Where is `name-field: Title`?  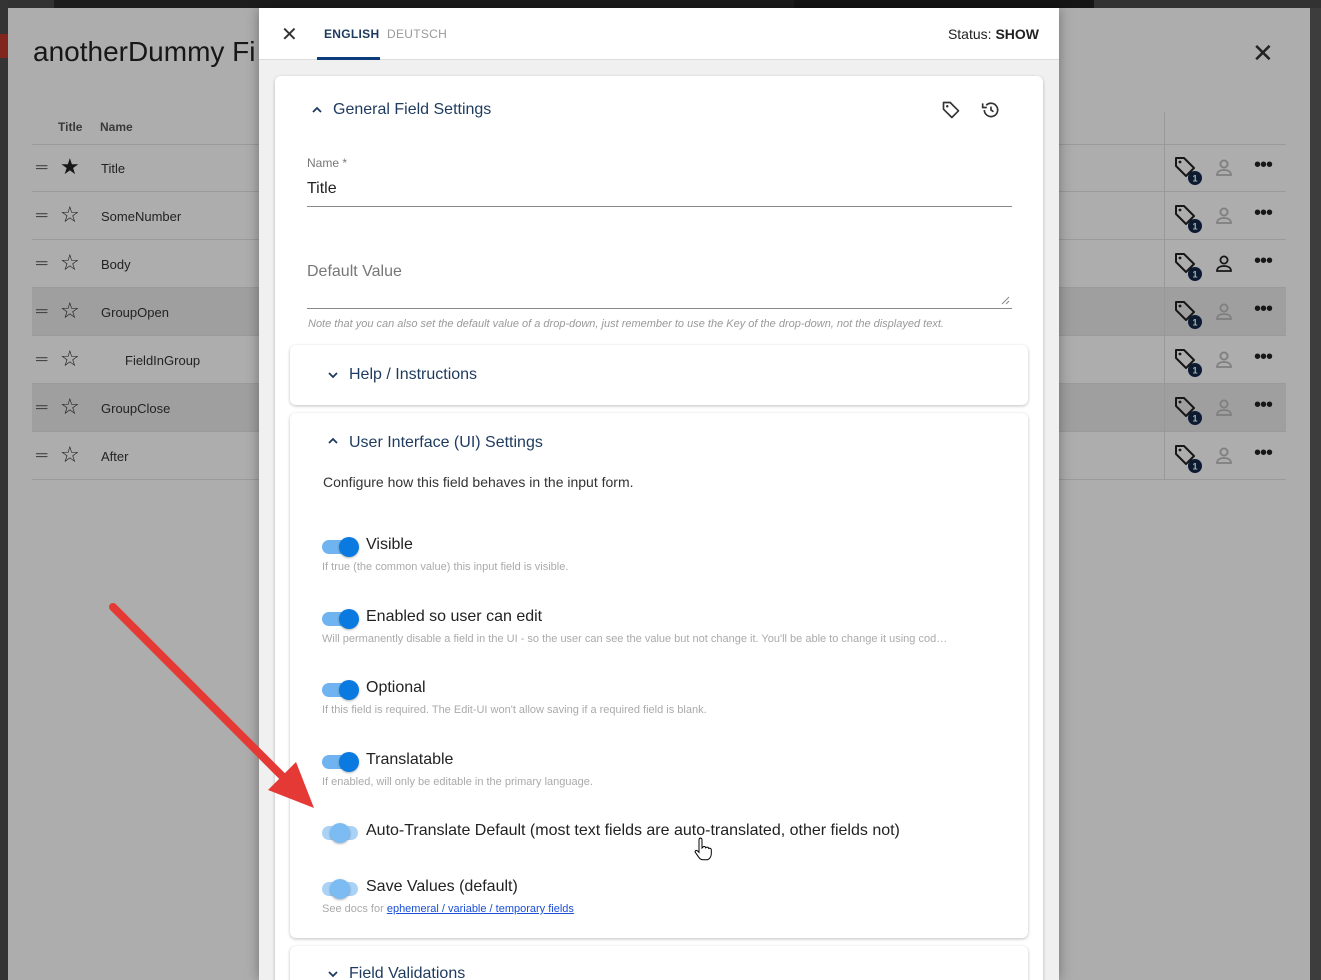 name-field: Title is located at coordinates (322, 189).